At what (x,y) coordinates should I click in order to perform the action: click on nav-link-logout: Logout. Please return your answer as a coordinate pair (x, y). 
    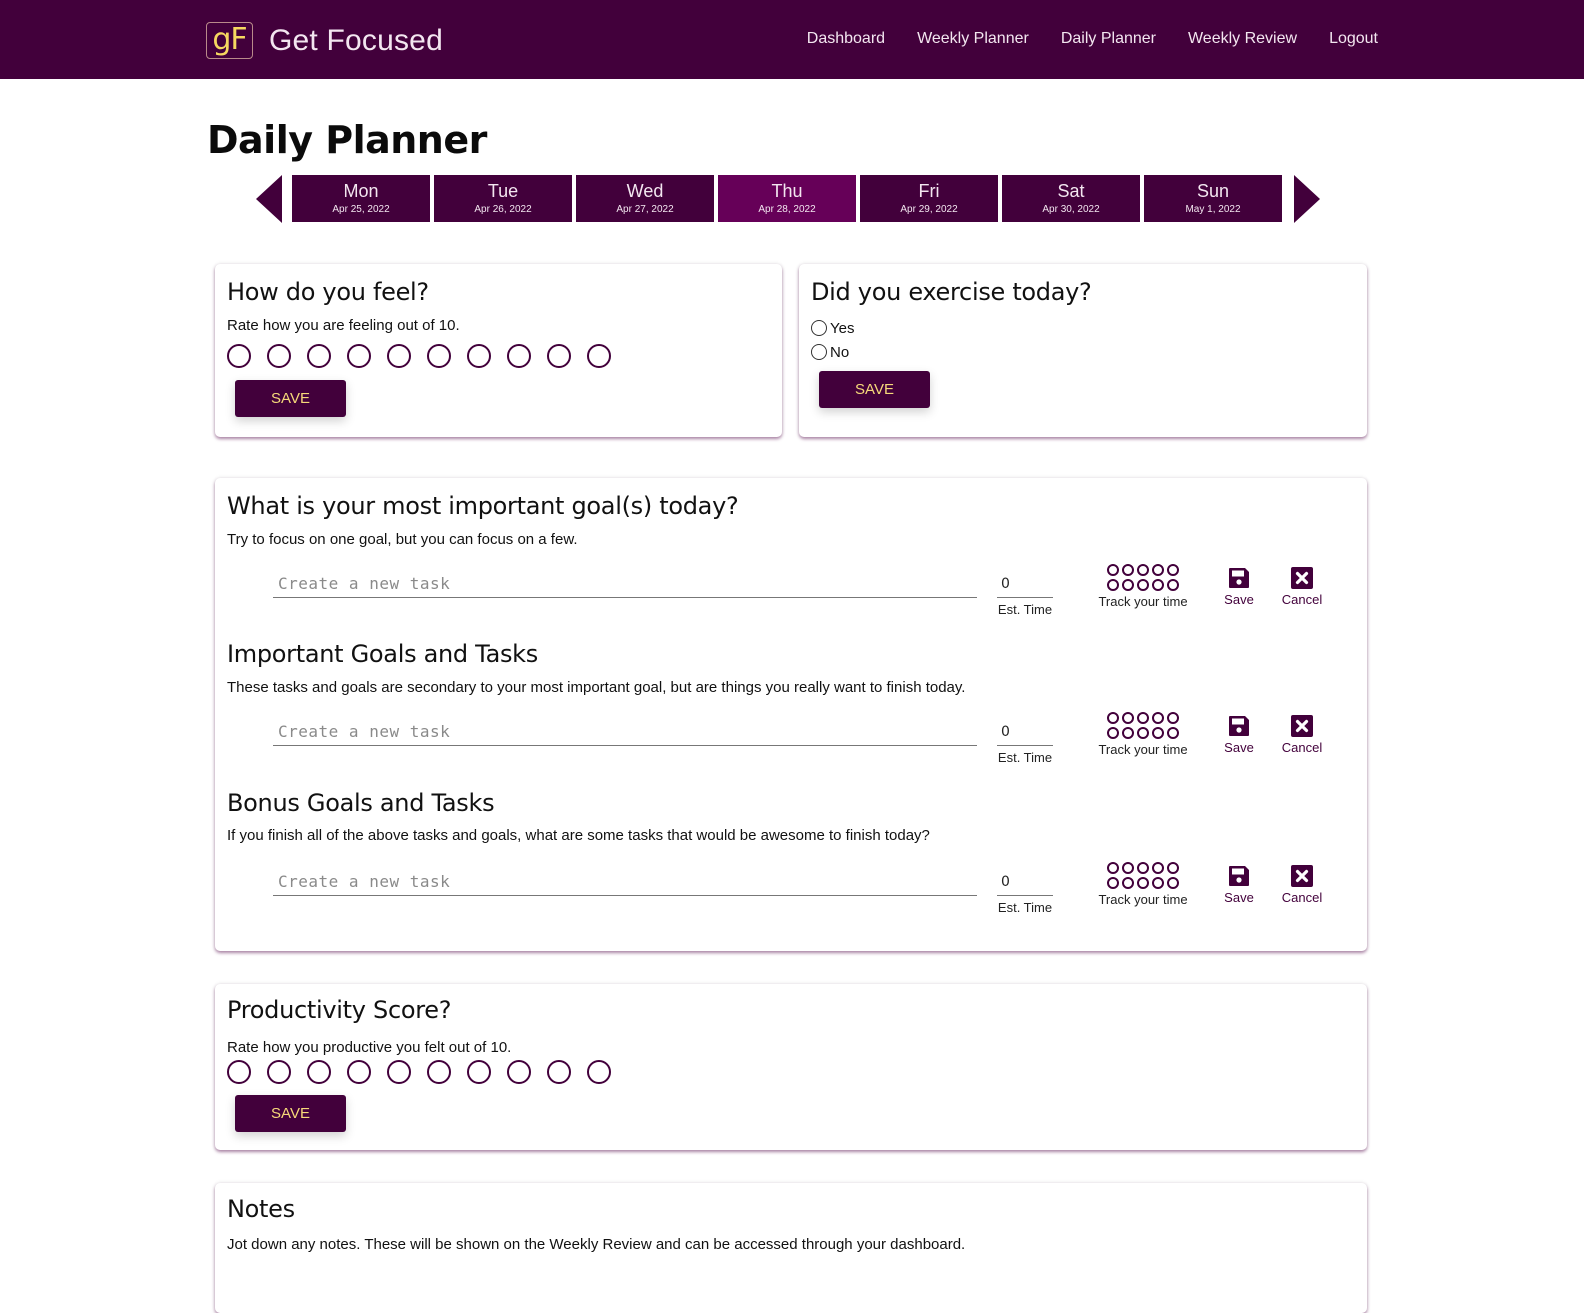
    Looking at the image, I should click on (1353, 39).